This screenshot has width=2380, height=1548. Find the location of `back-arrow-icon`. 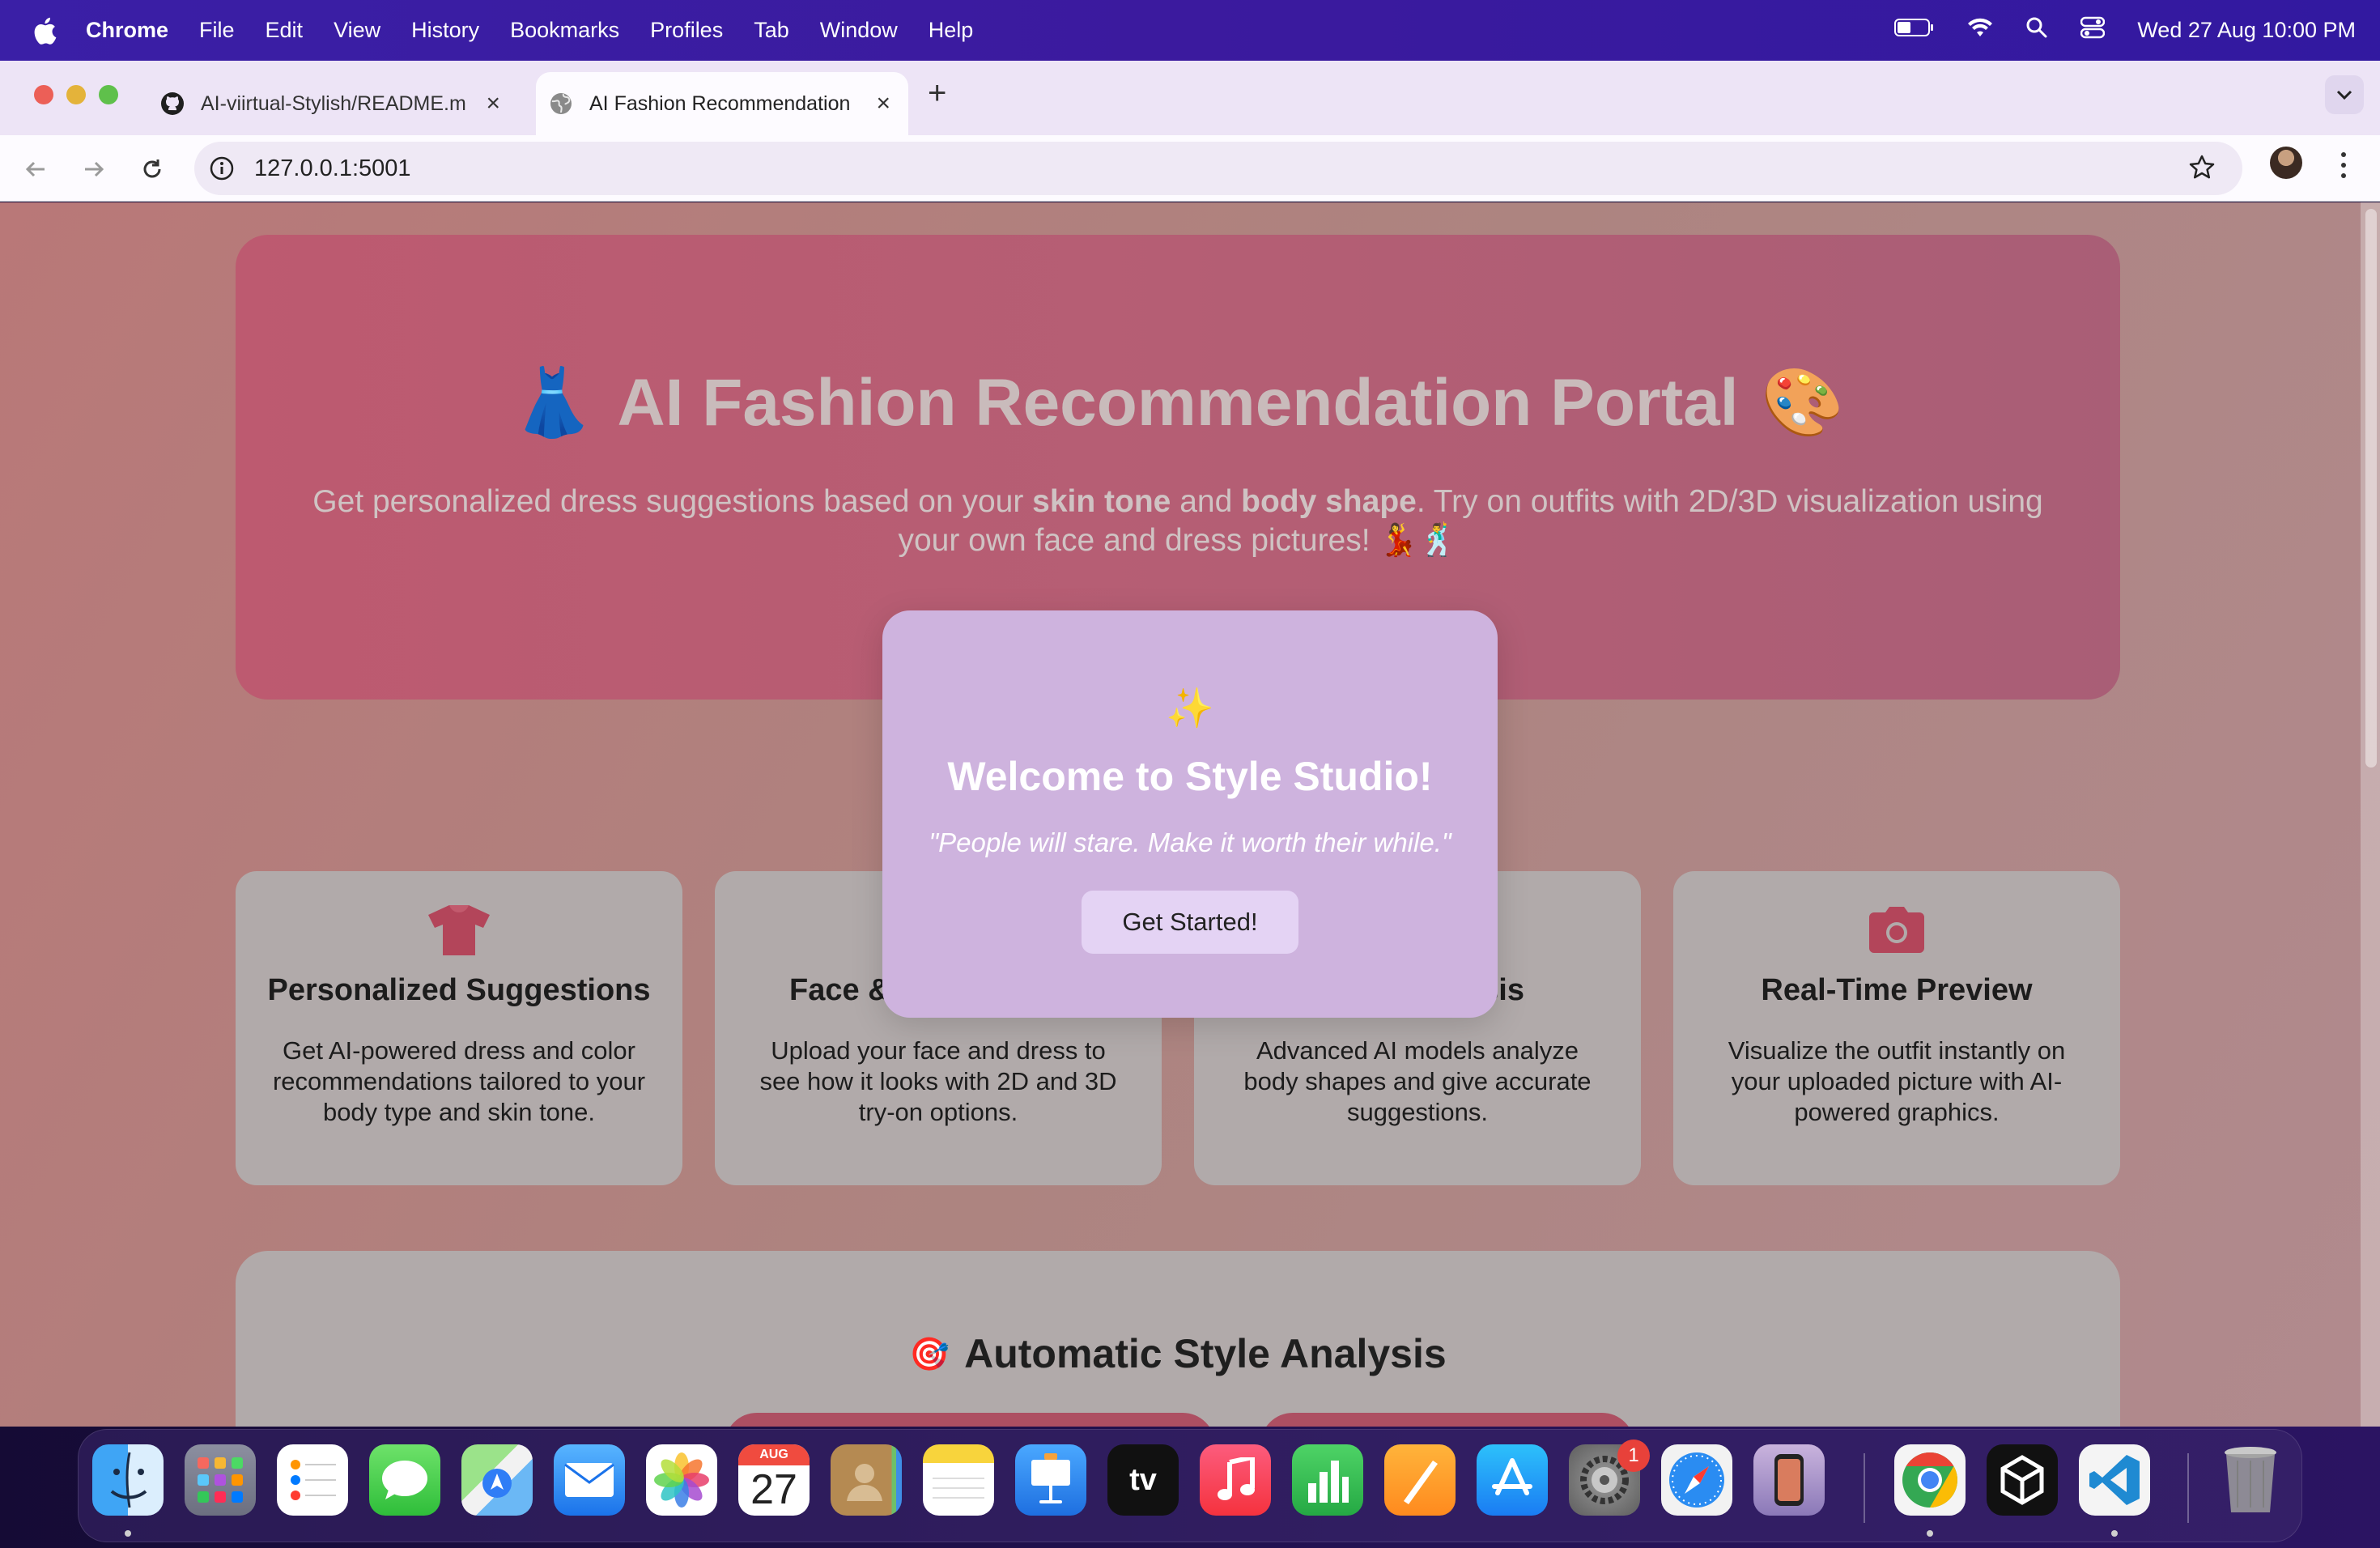

back-arrow-icon is located at coordinates (35, 169).